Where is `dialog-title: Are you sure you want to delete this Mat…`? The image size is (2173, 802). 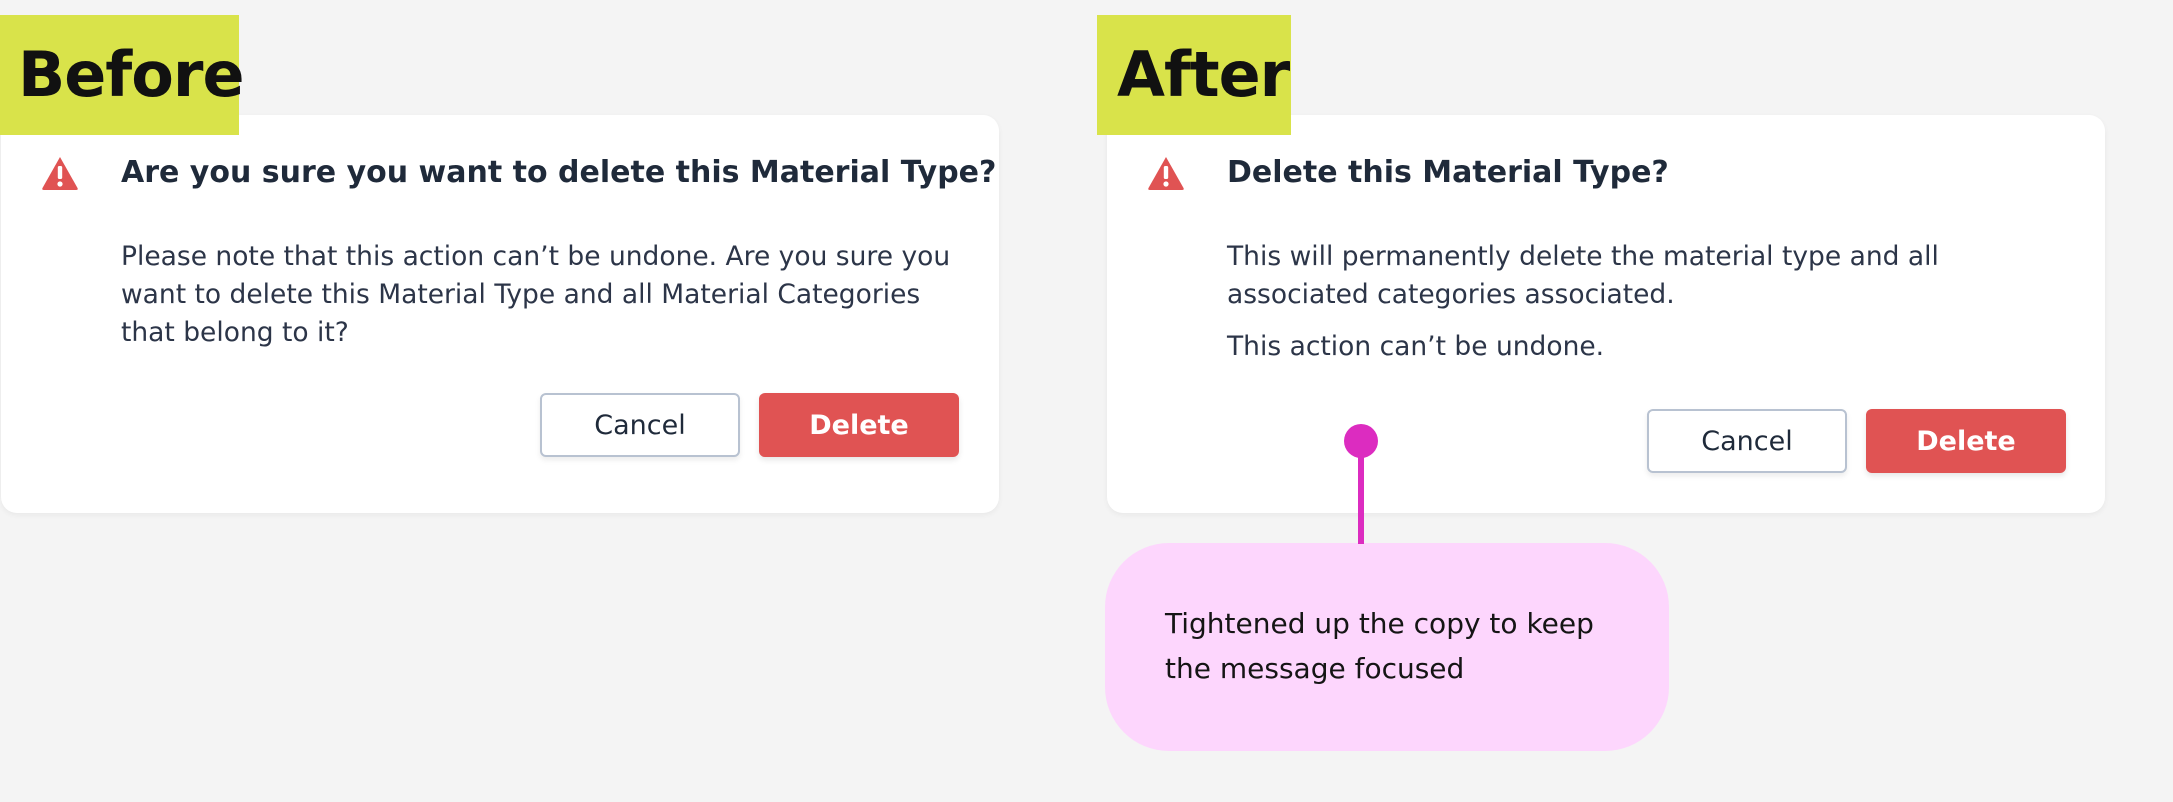 dialog-title: Are you sure you want to delete this Mat… is located at coordinates (559, 172).